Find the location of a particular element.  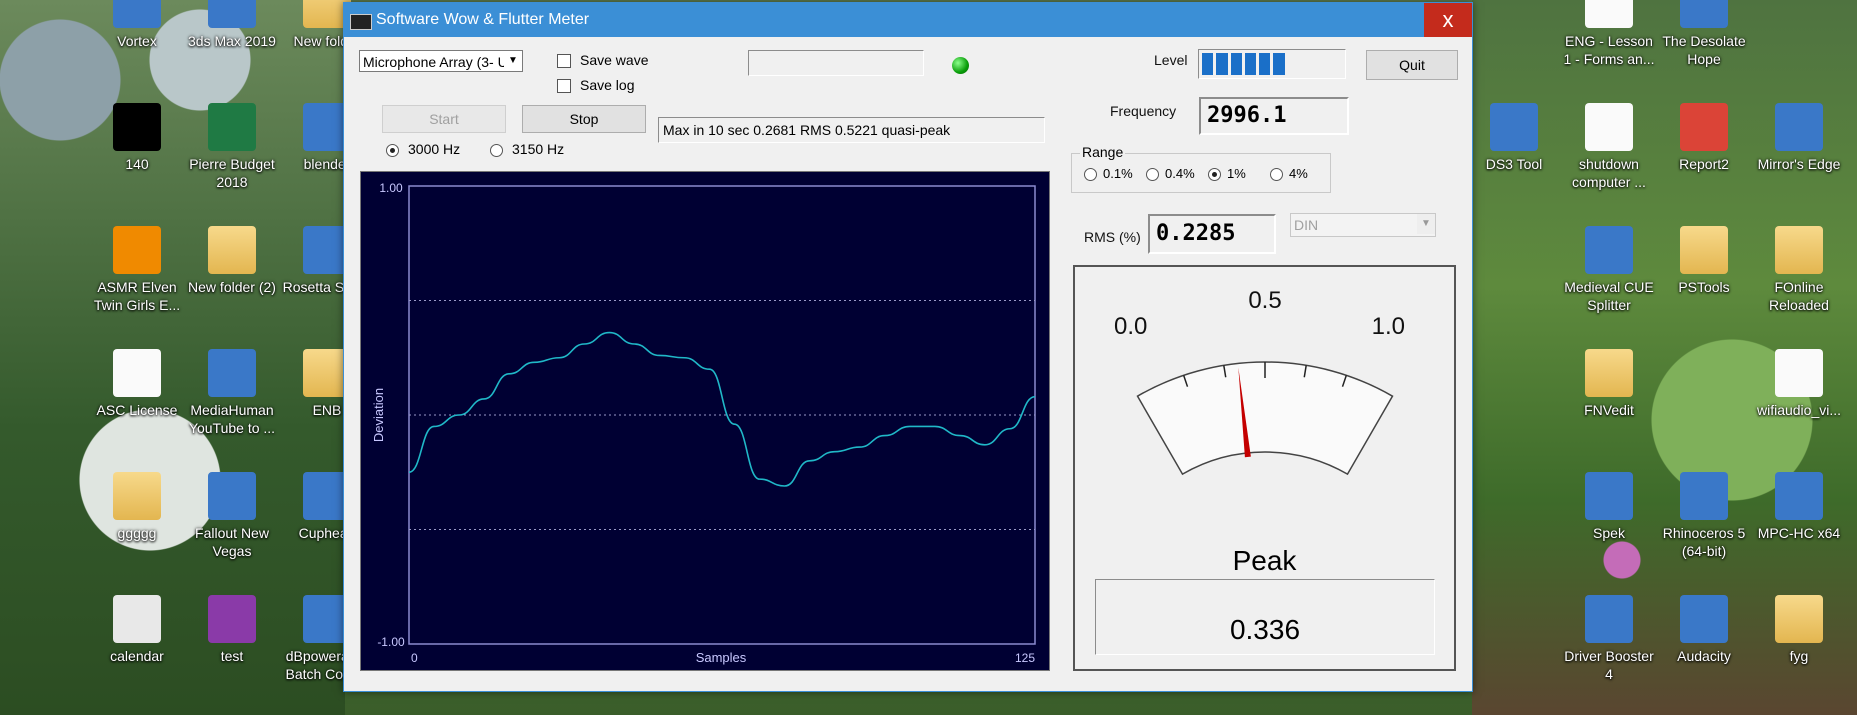

desktop-icon: Rhinoceros 5 (64-bit) is located at coordinates (1704, 516).